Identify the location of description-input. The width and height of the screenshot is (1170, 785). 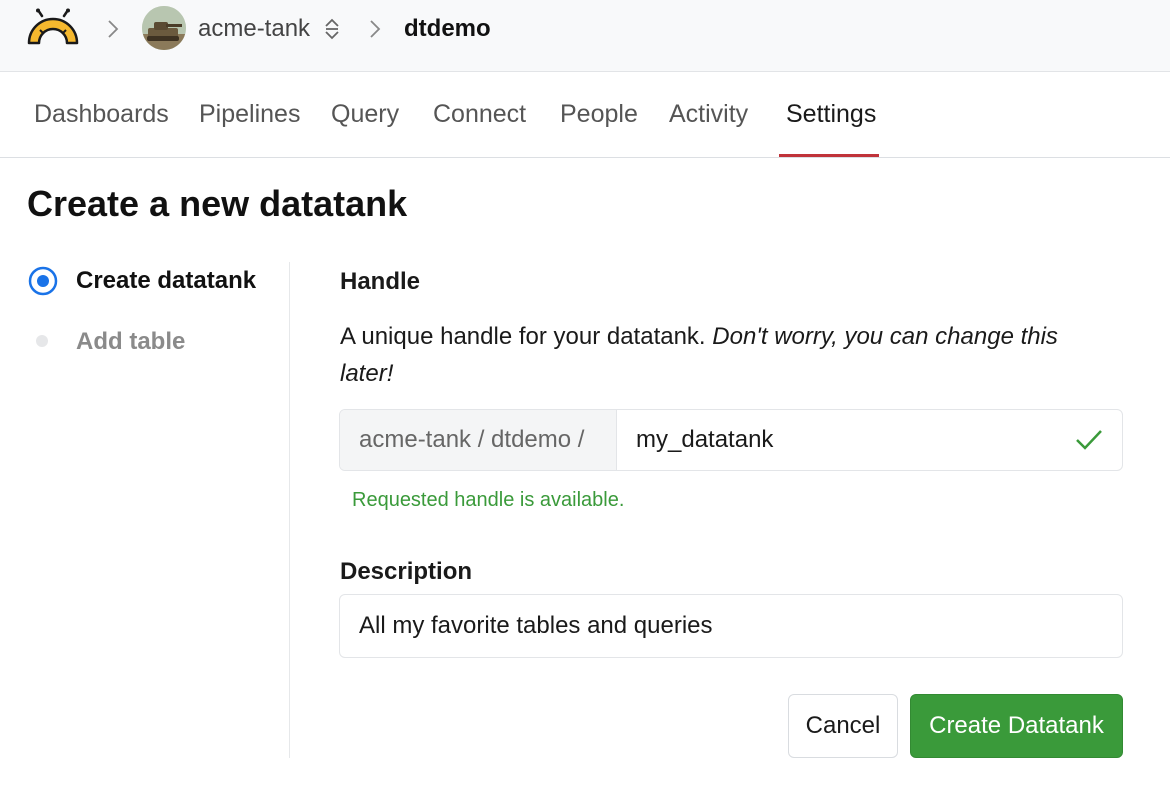
(730, 626).